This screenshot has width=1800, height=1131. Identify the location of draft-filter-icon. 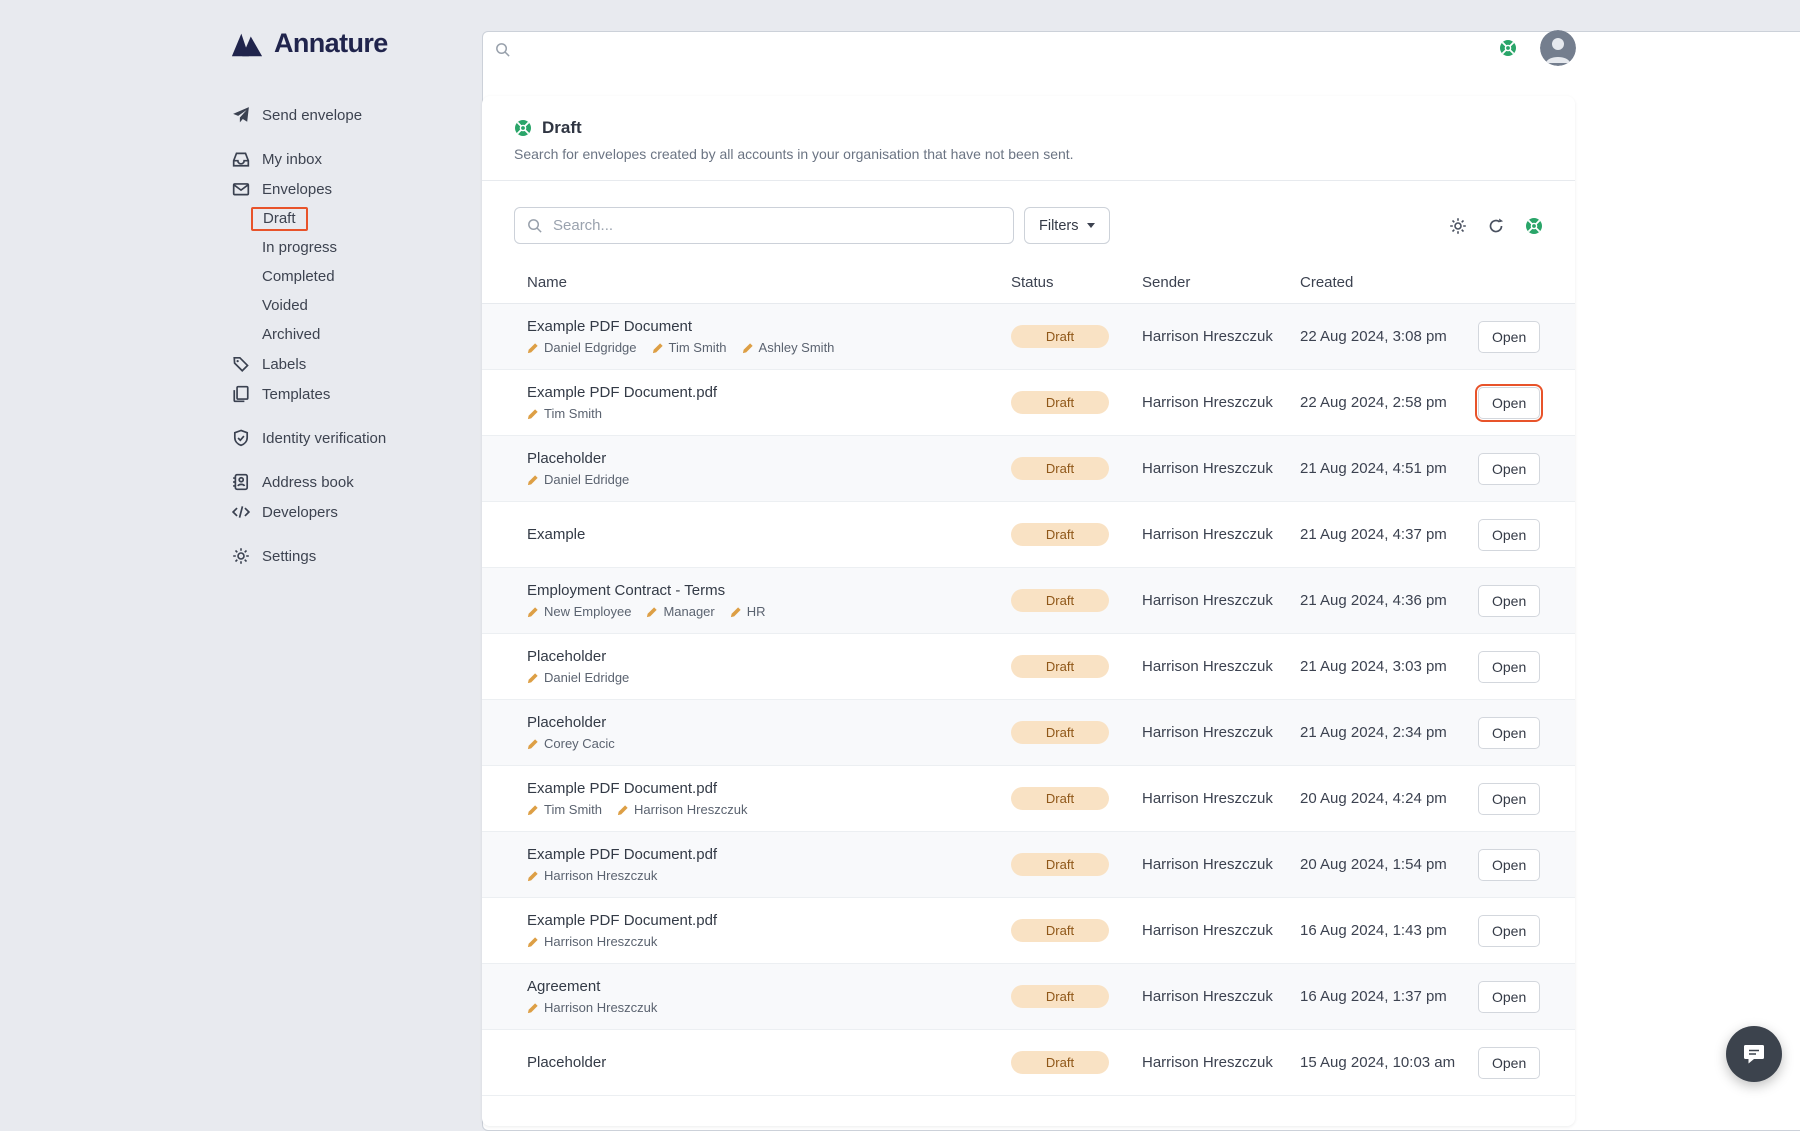
(1534, 226).